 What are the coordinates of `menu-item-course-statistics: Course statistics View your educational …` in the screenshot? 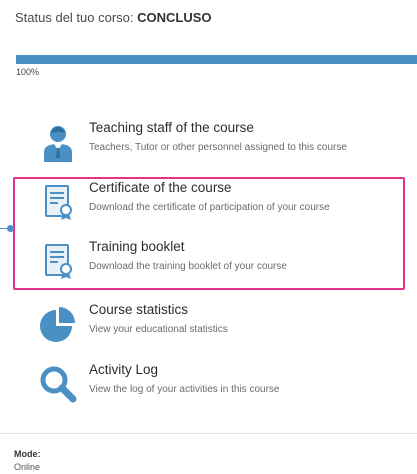 It's located at (223, 326).